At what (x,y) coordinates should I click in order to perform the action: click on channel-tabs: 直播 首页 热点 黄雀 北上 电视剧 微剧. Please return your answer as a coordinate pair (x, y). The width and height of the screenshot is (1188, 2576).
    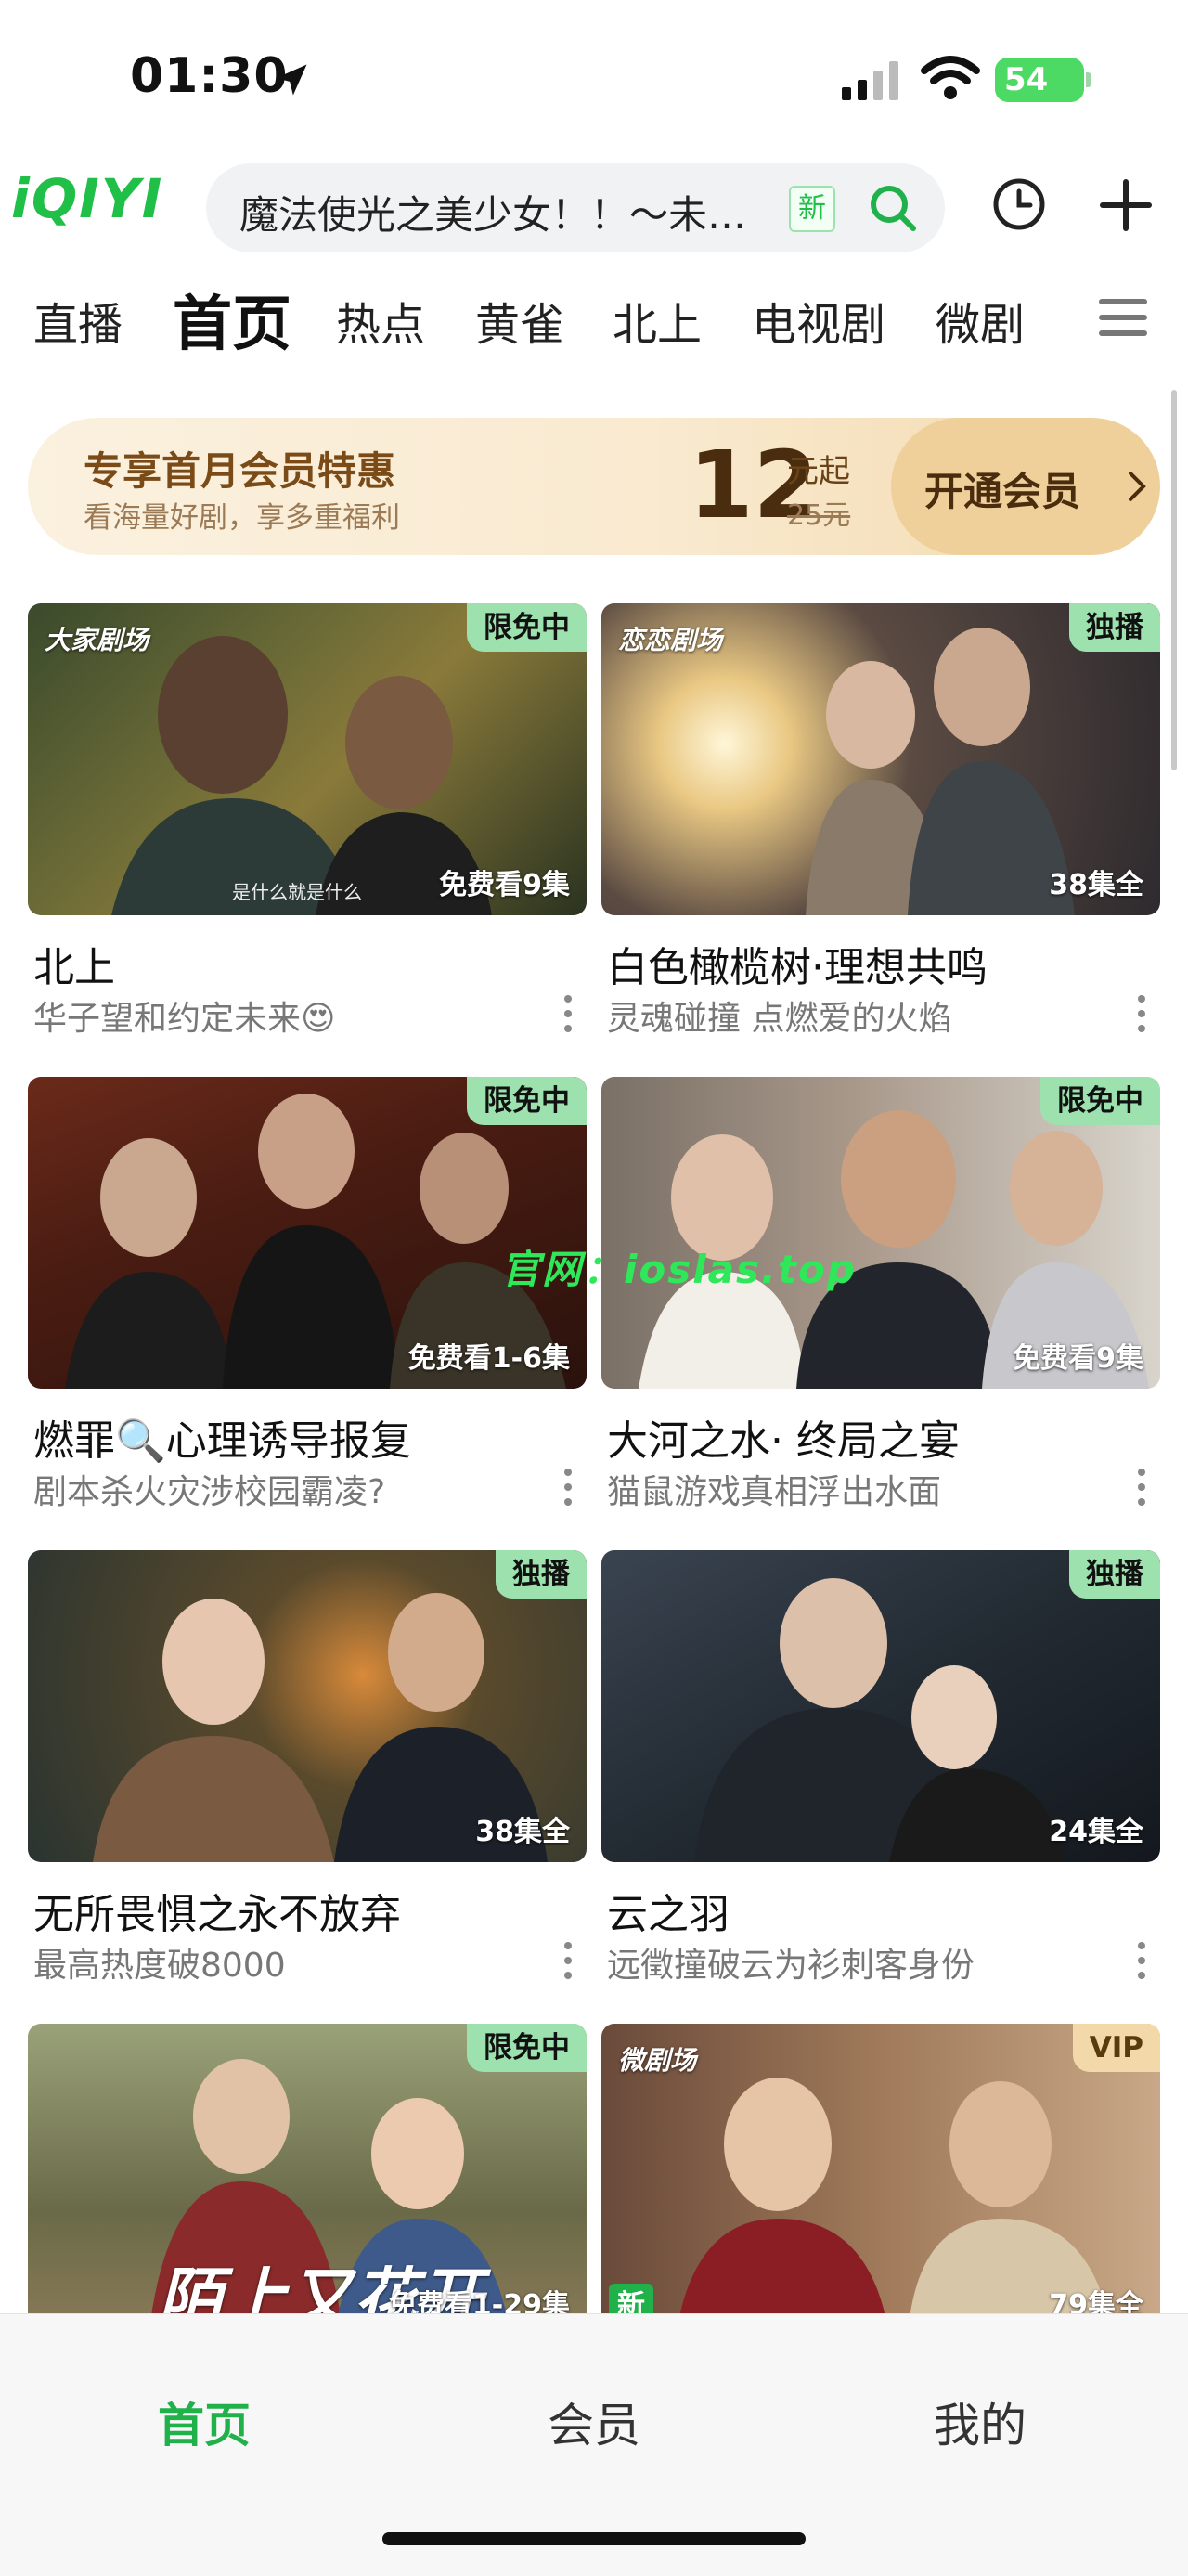
    Looking at the image, I should click on (594, 315).